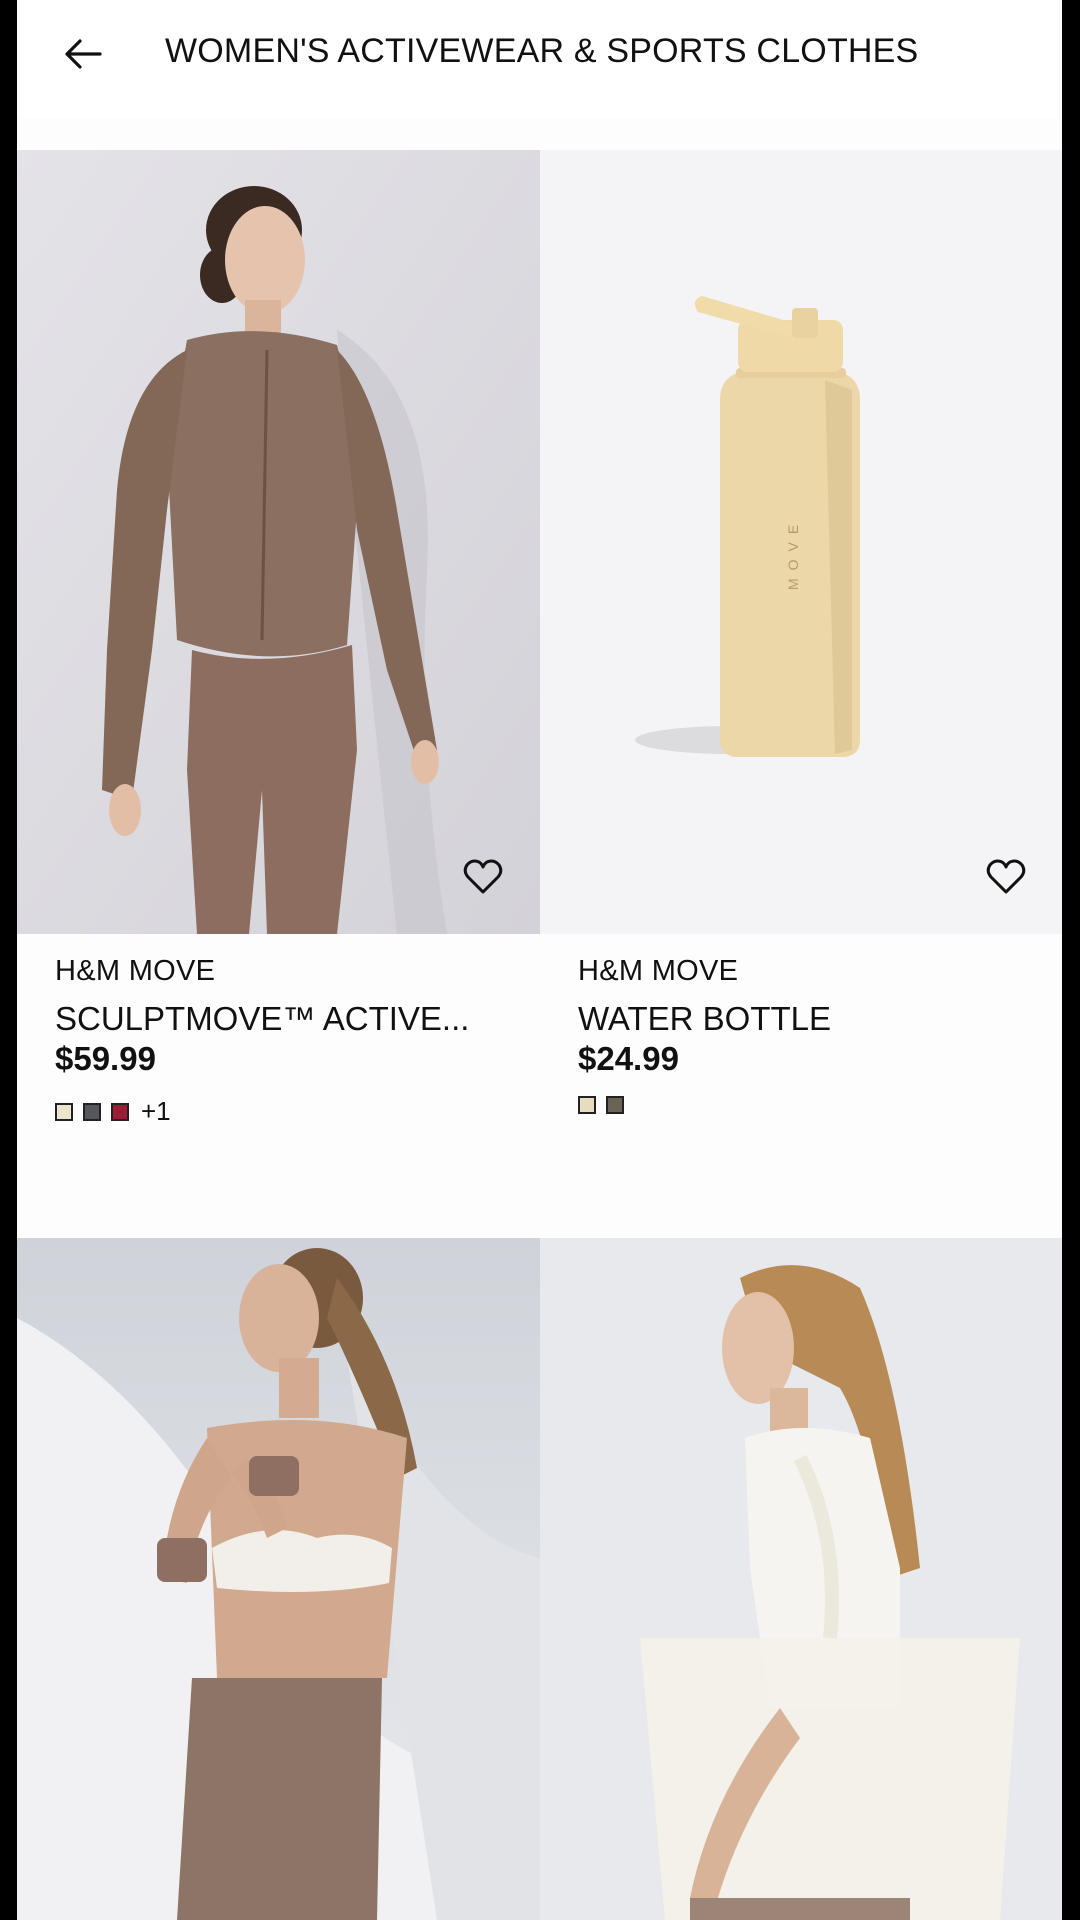 The height and width of the screenshot is (1920, 1080). I want to click on product-name: WATER BOTTLE, so click(808, 1019).